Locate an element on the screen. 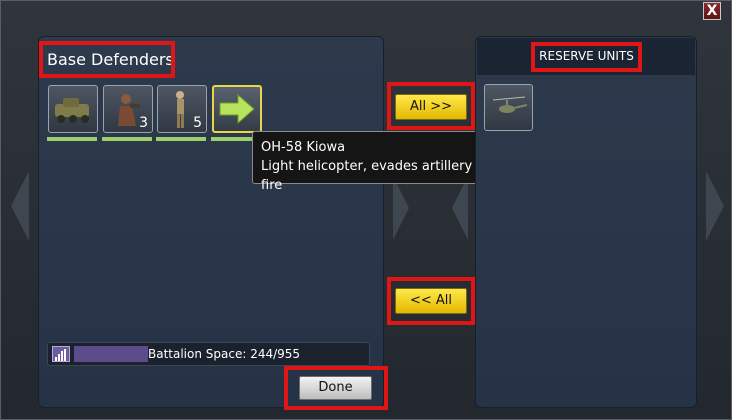 The height and width of the screenshot is (420, 732). unit-slot-selected is located at coordinates (236, 113).